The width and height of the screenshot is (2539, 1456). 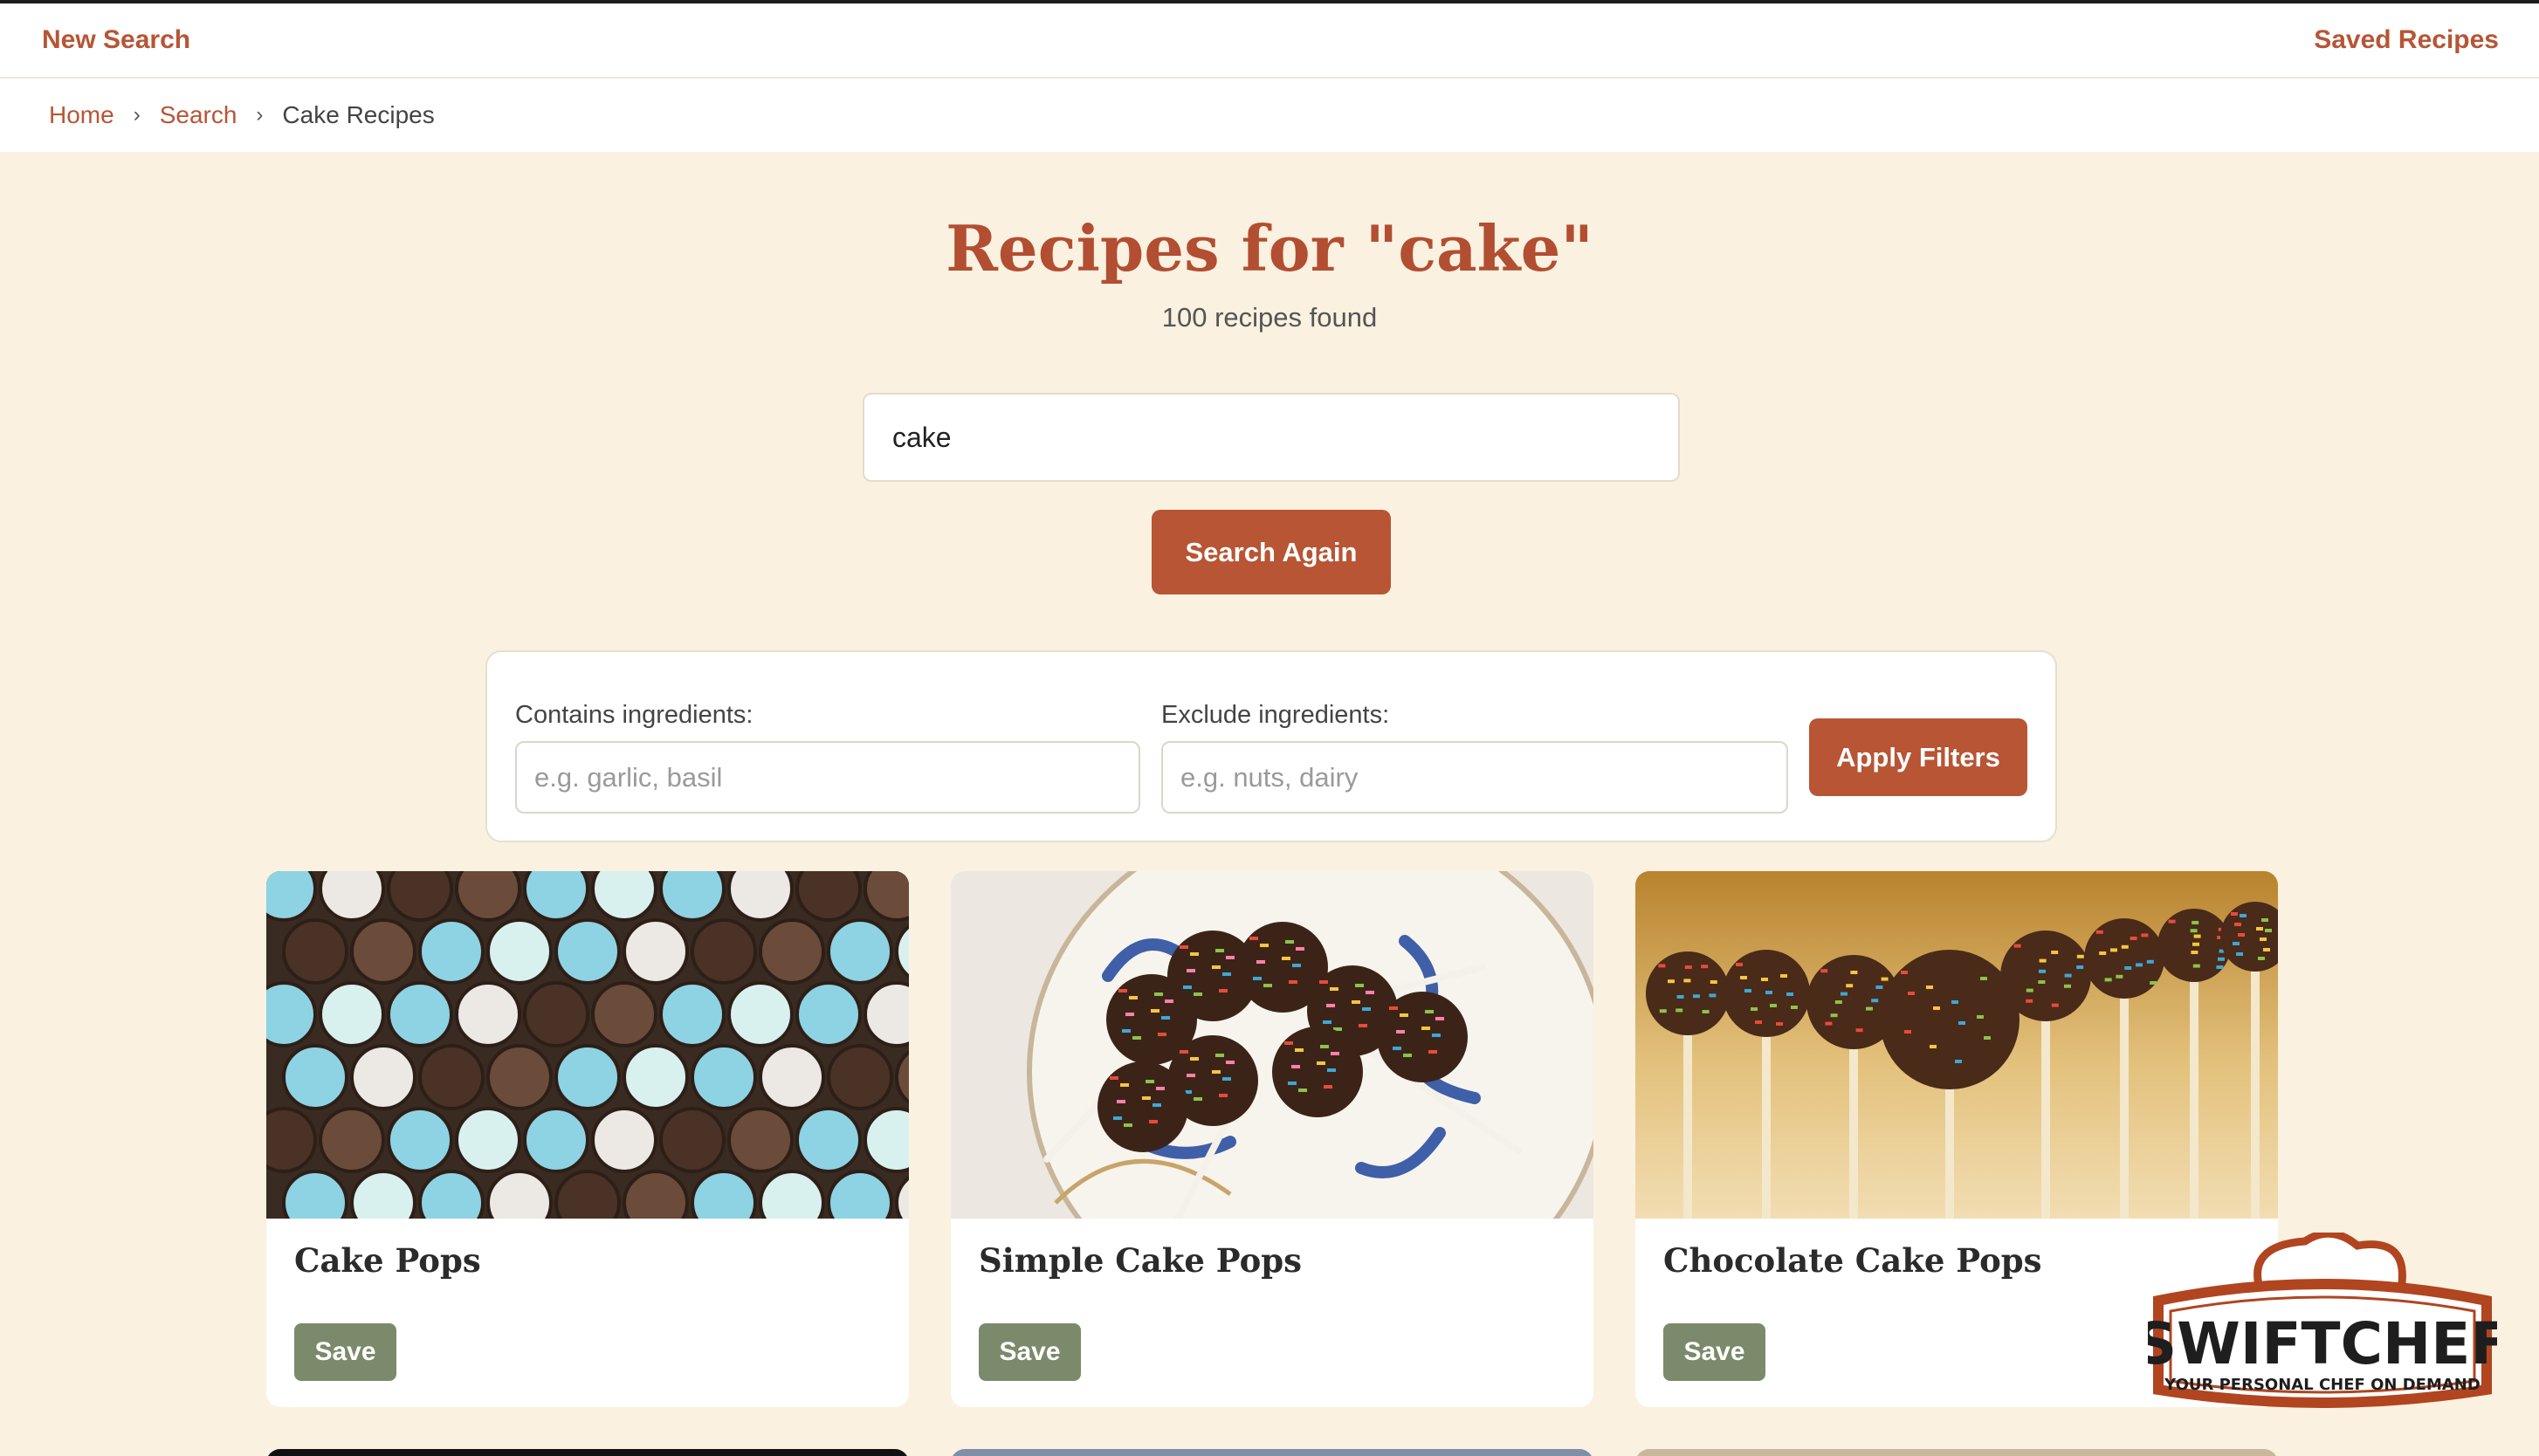 I want to click on swiftchef-logo: SWIFTCHEF YOUR PERSONAL CHEF ON DEMAND, so click(x=2322, y=1327).